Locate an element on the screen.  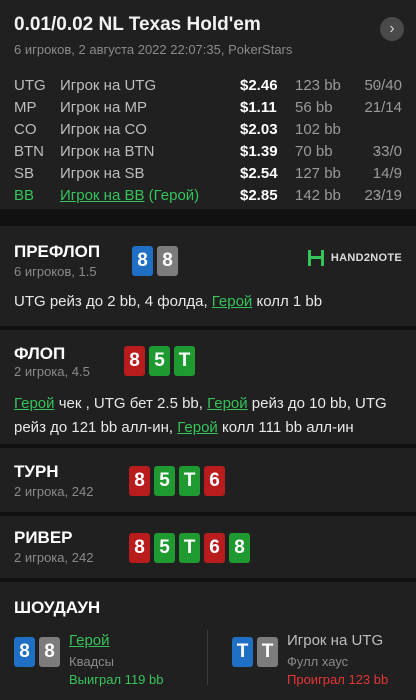
game-title: 0.01/0.02 NL Texas Hold'em is located at coordinates (137, 24).